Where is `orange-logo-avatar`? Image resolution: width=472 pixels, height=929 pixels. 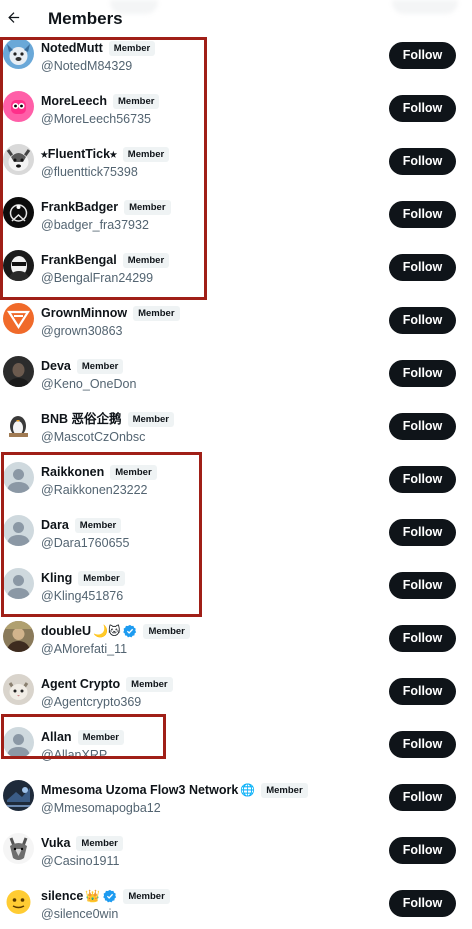 orange-logo-avatar is located at coordinates (18, 318).